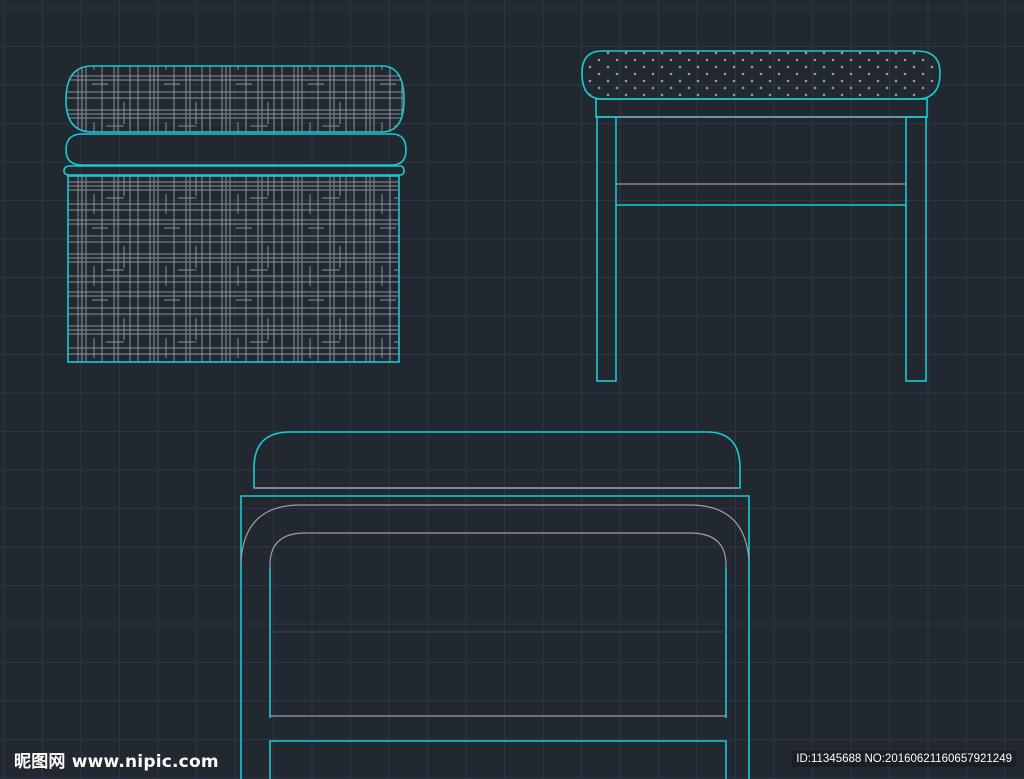 The image size is (1024, 779). Describe the element at coordinates (497, 460) in the screenshot. I see `plan-view-seat-cushion` at that location.